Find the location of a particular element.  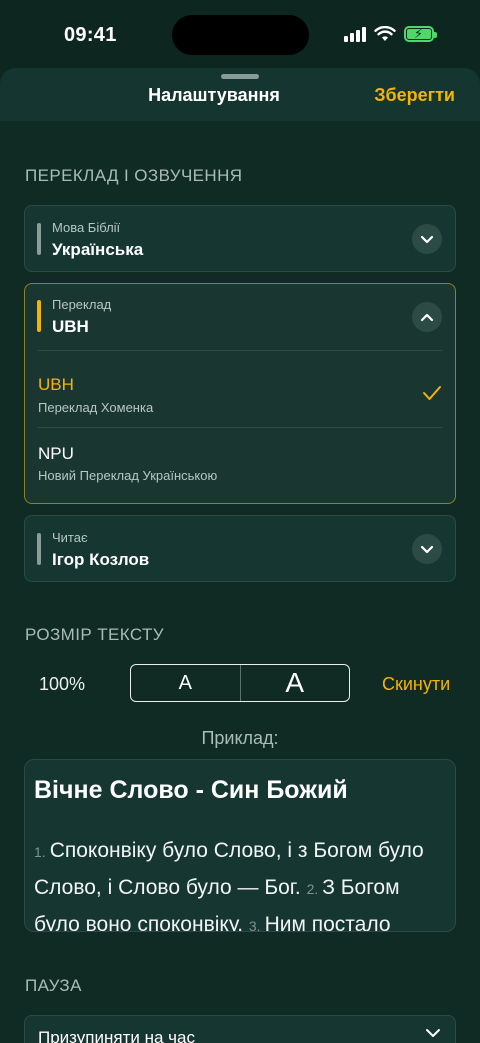

translation-option-ubh: UBH Переклад Хоменка is located at coordinates (240, 389).